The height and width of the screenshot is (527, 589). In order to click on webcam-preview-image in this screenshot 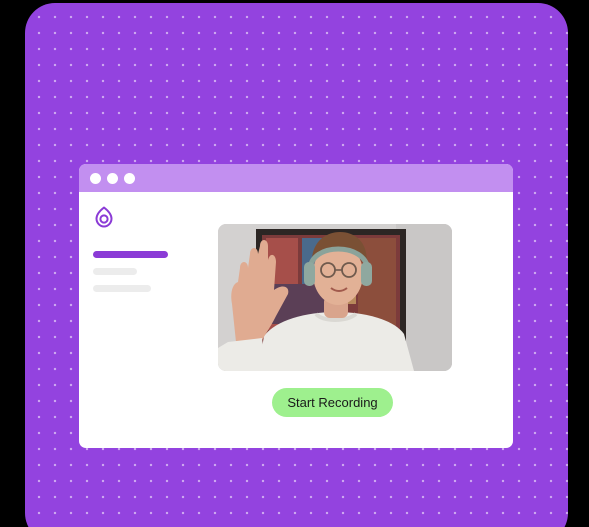, I will do `click(335, 297)`.